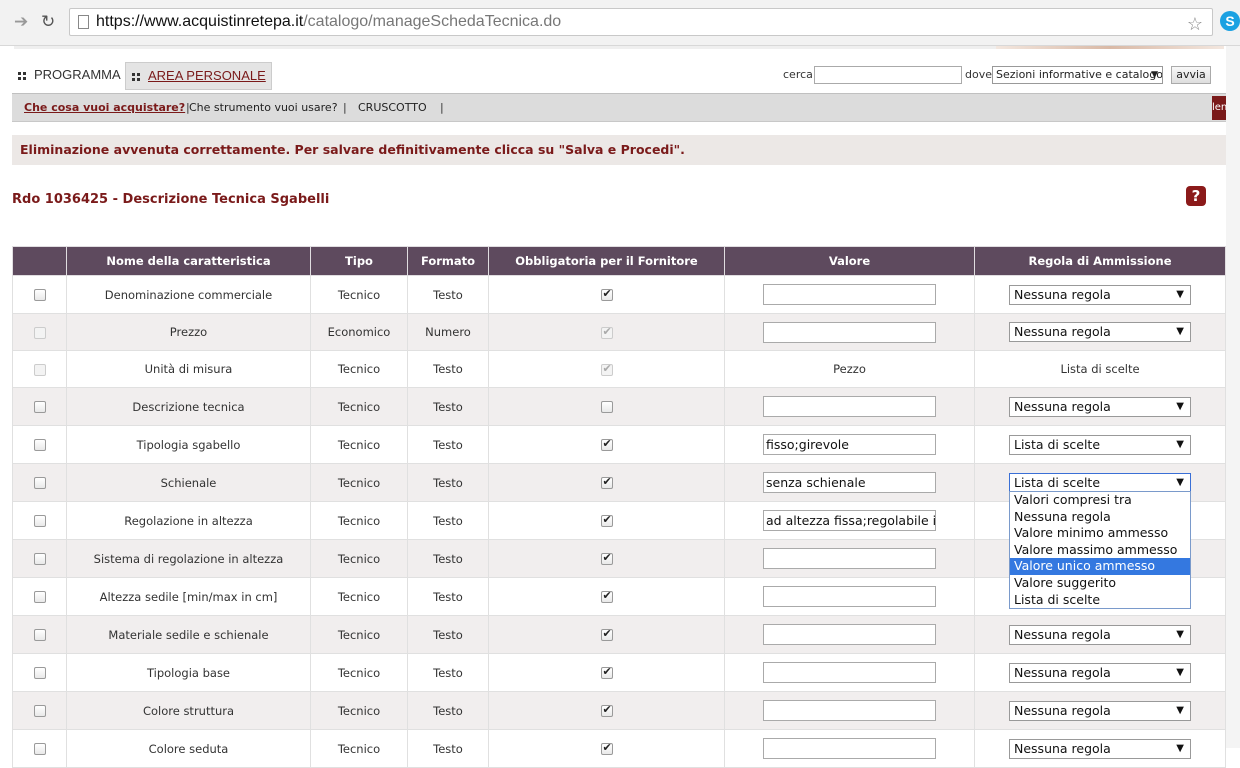  I want to click on subnav-item-strumento-label: Che strumento vuoi usare?, so click(263, 107).